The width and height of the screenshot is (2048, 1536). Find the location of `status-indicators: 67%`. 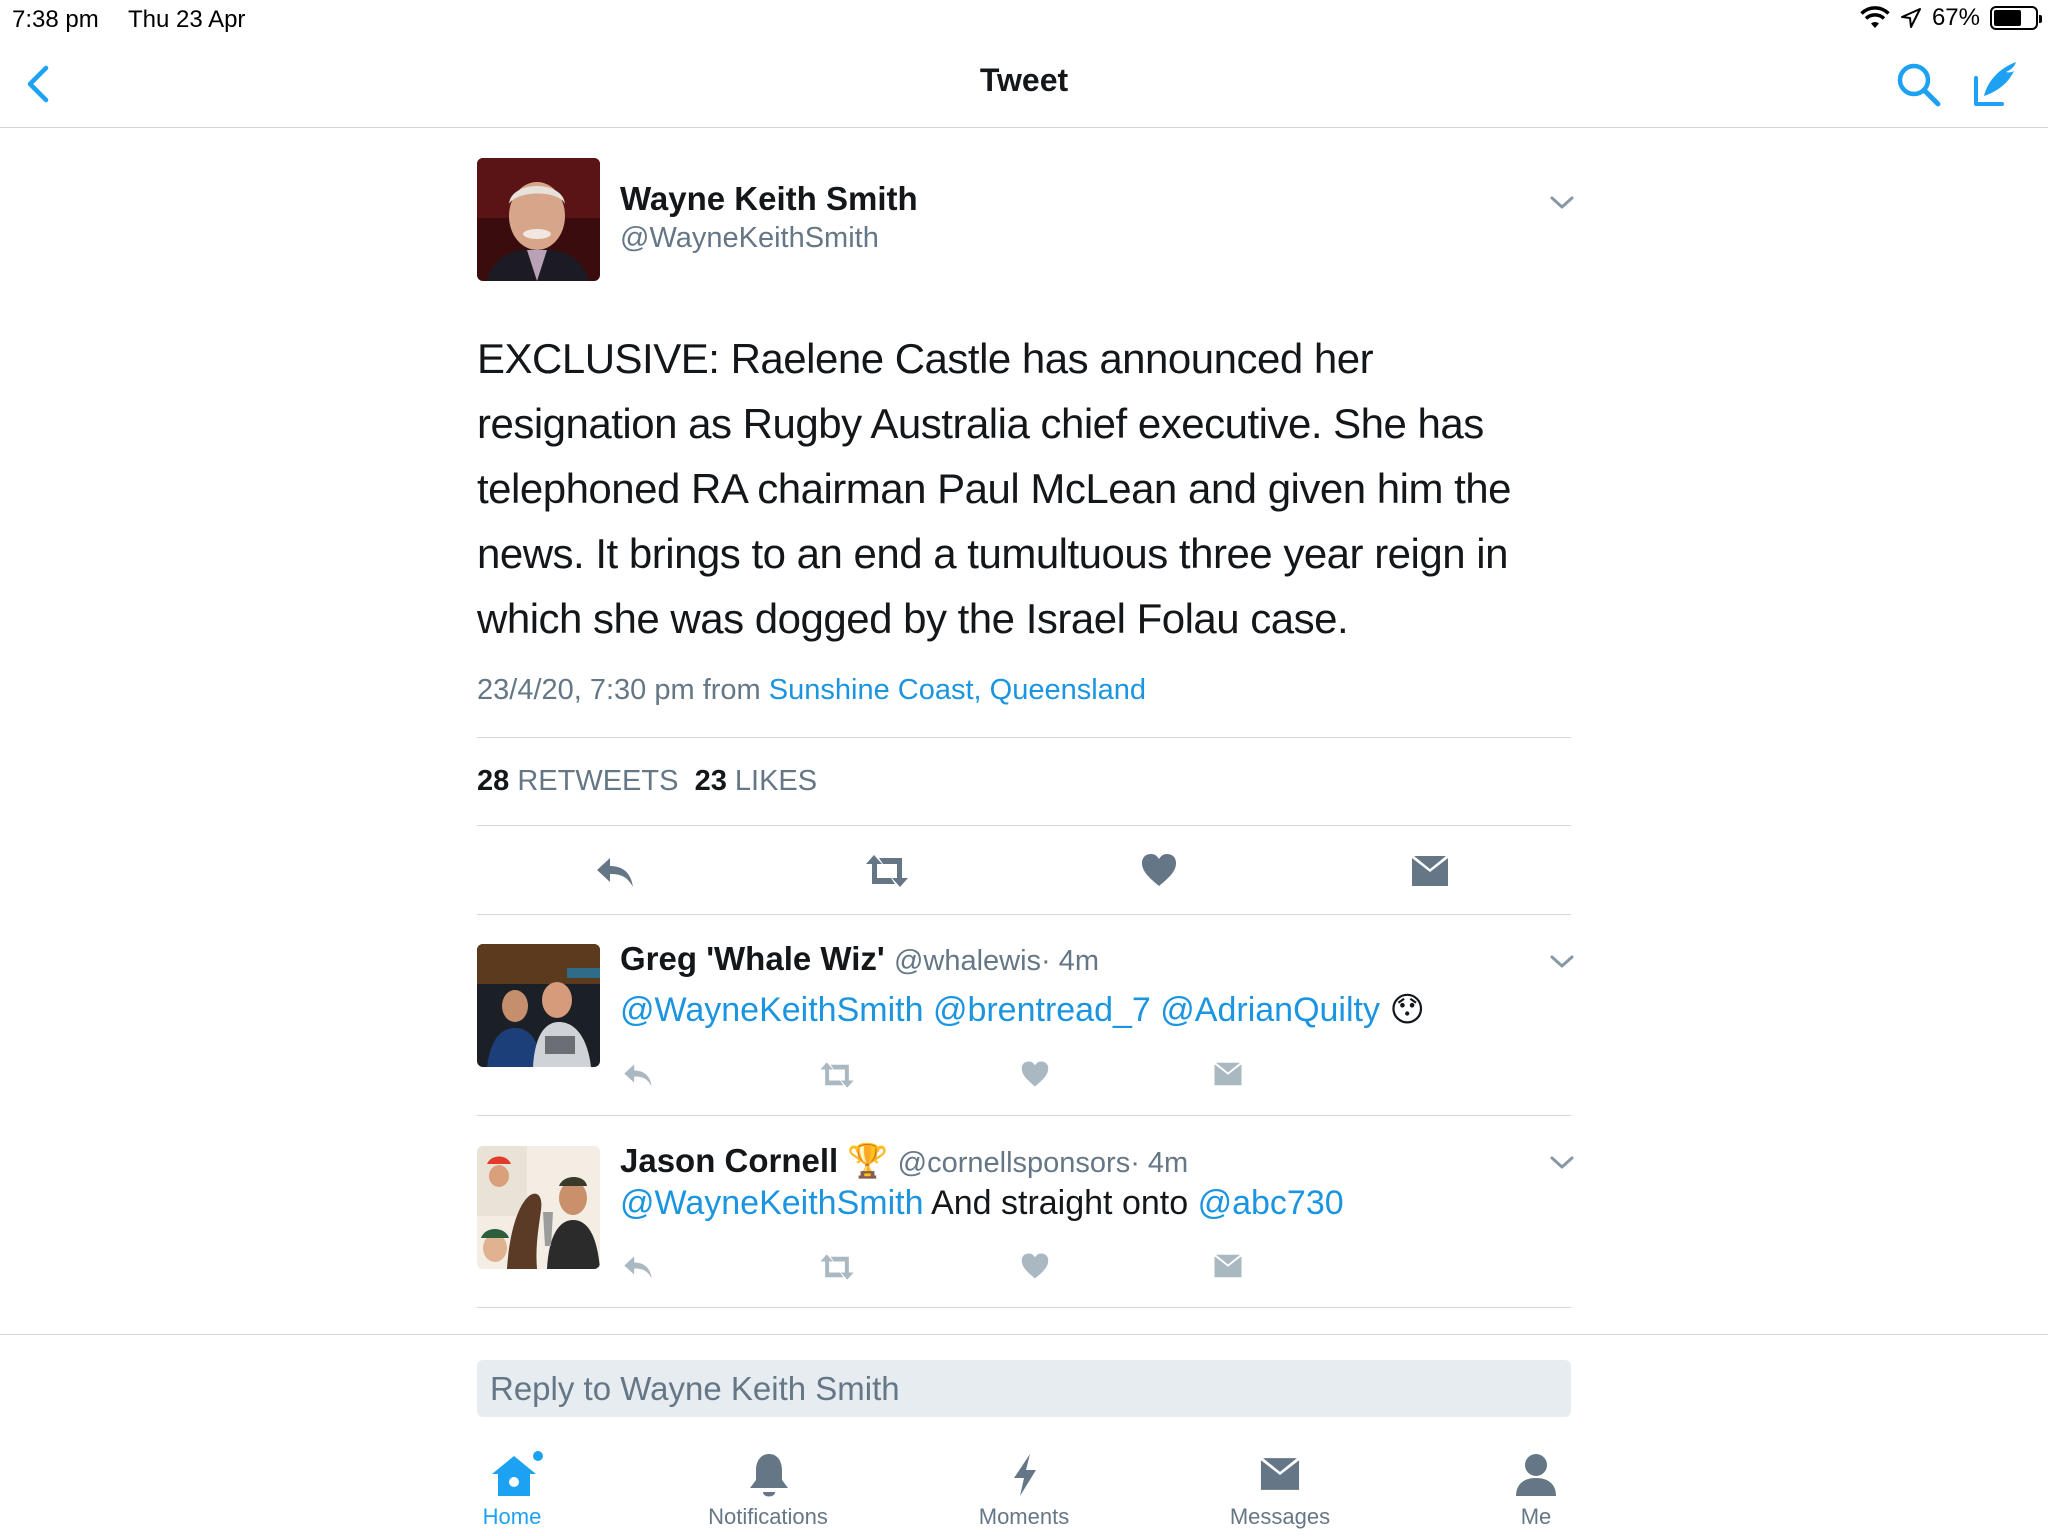

status-indicators: 67% is located at coordinates (1951, 18).